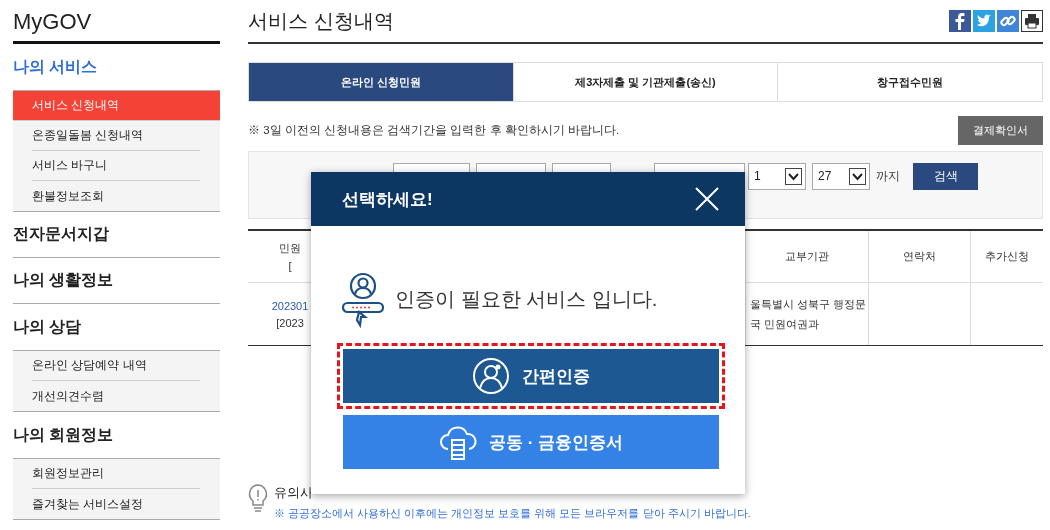  What do you see at coordinates (1006, 257) in the screenshot?
I see `column-header: 추가신청` at bounding box center [1006, 257].